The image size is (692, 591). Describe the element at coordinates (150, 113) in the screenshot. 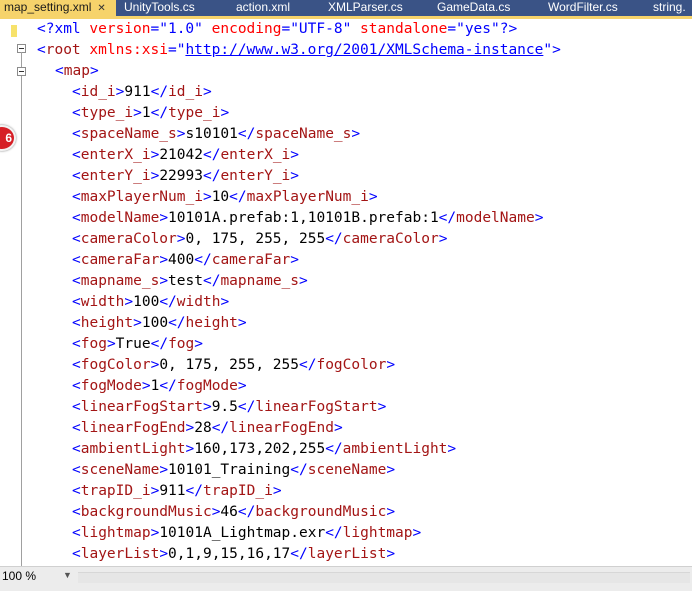

I see `xml-element-line: <type_i>1</type_i>` at that location.